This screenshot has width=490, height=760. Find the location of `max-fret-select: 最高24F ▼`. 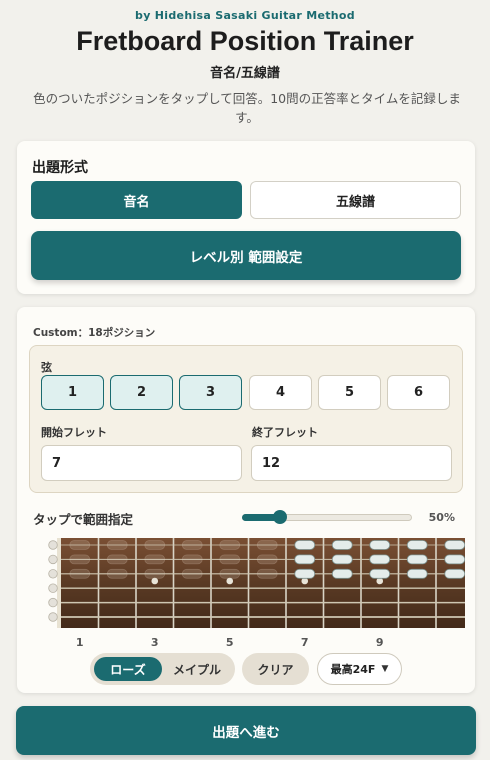

max-fret-select: 最高24F ▼ is located at coordinates (359, 669).